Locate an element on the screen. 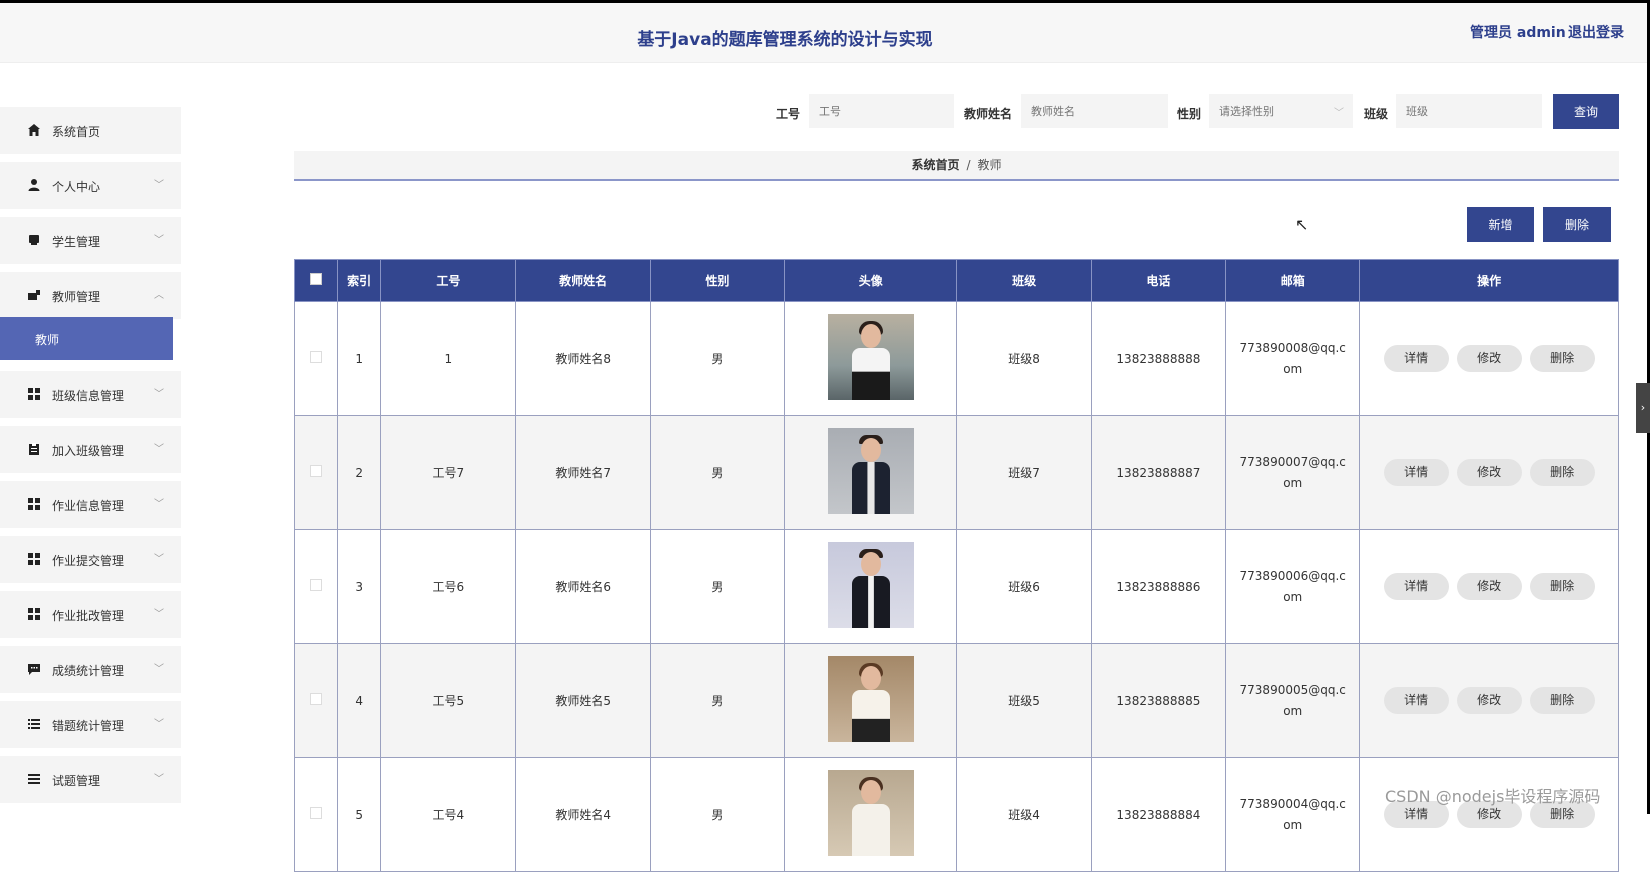 The image size is (1650, 872). add-button: 新增 is located at coordinates (1500, 224).